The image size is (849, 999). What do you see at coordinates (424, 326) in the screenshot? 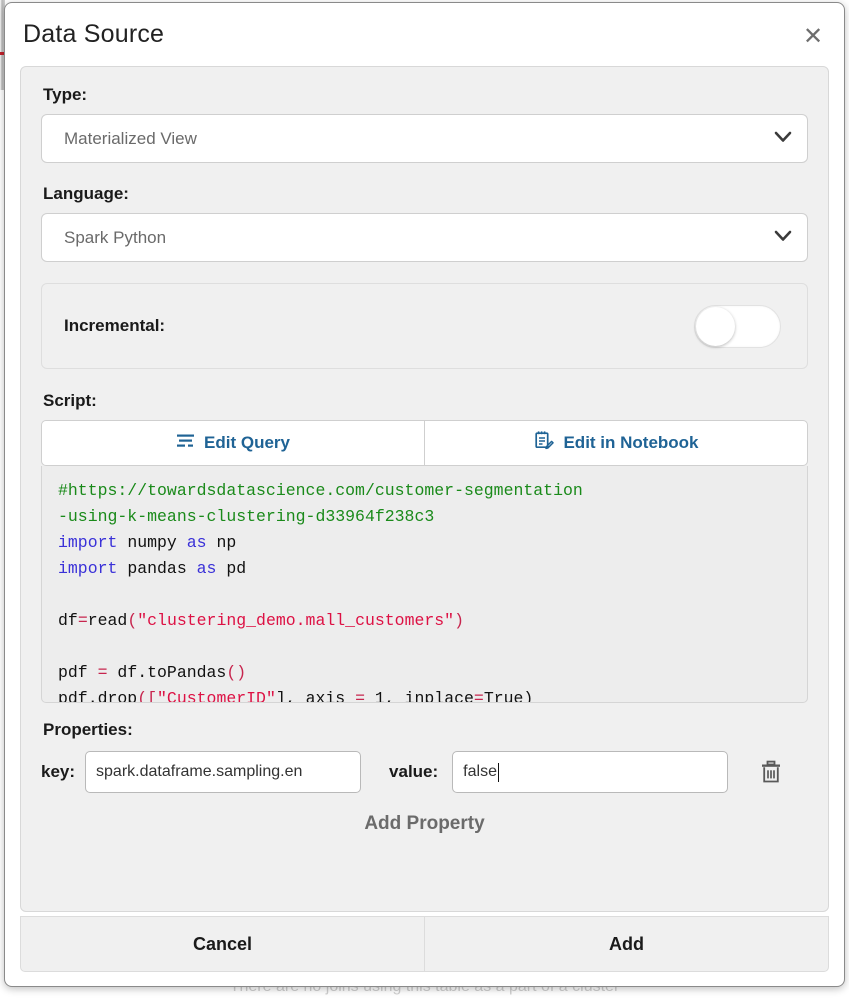
I see `incremental-card: Incremental:` at bounding box center [424, 326].